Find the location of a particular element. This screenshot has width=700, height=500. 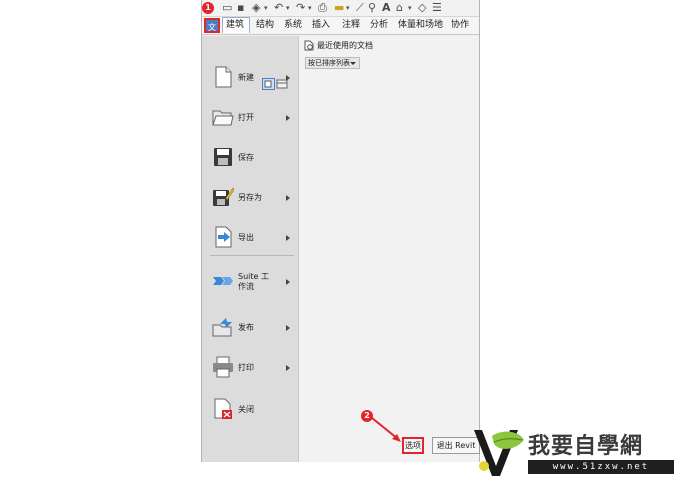

measure-icon: ▬ is located at coordinates (339, 8).